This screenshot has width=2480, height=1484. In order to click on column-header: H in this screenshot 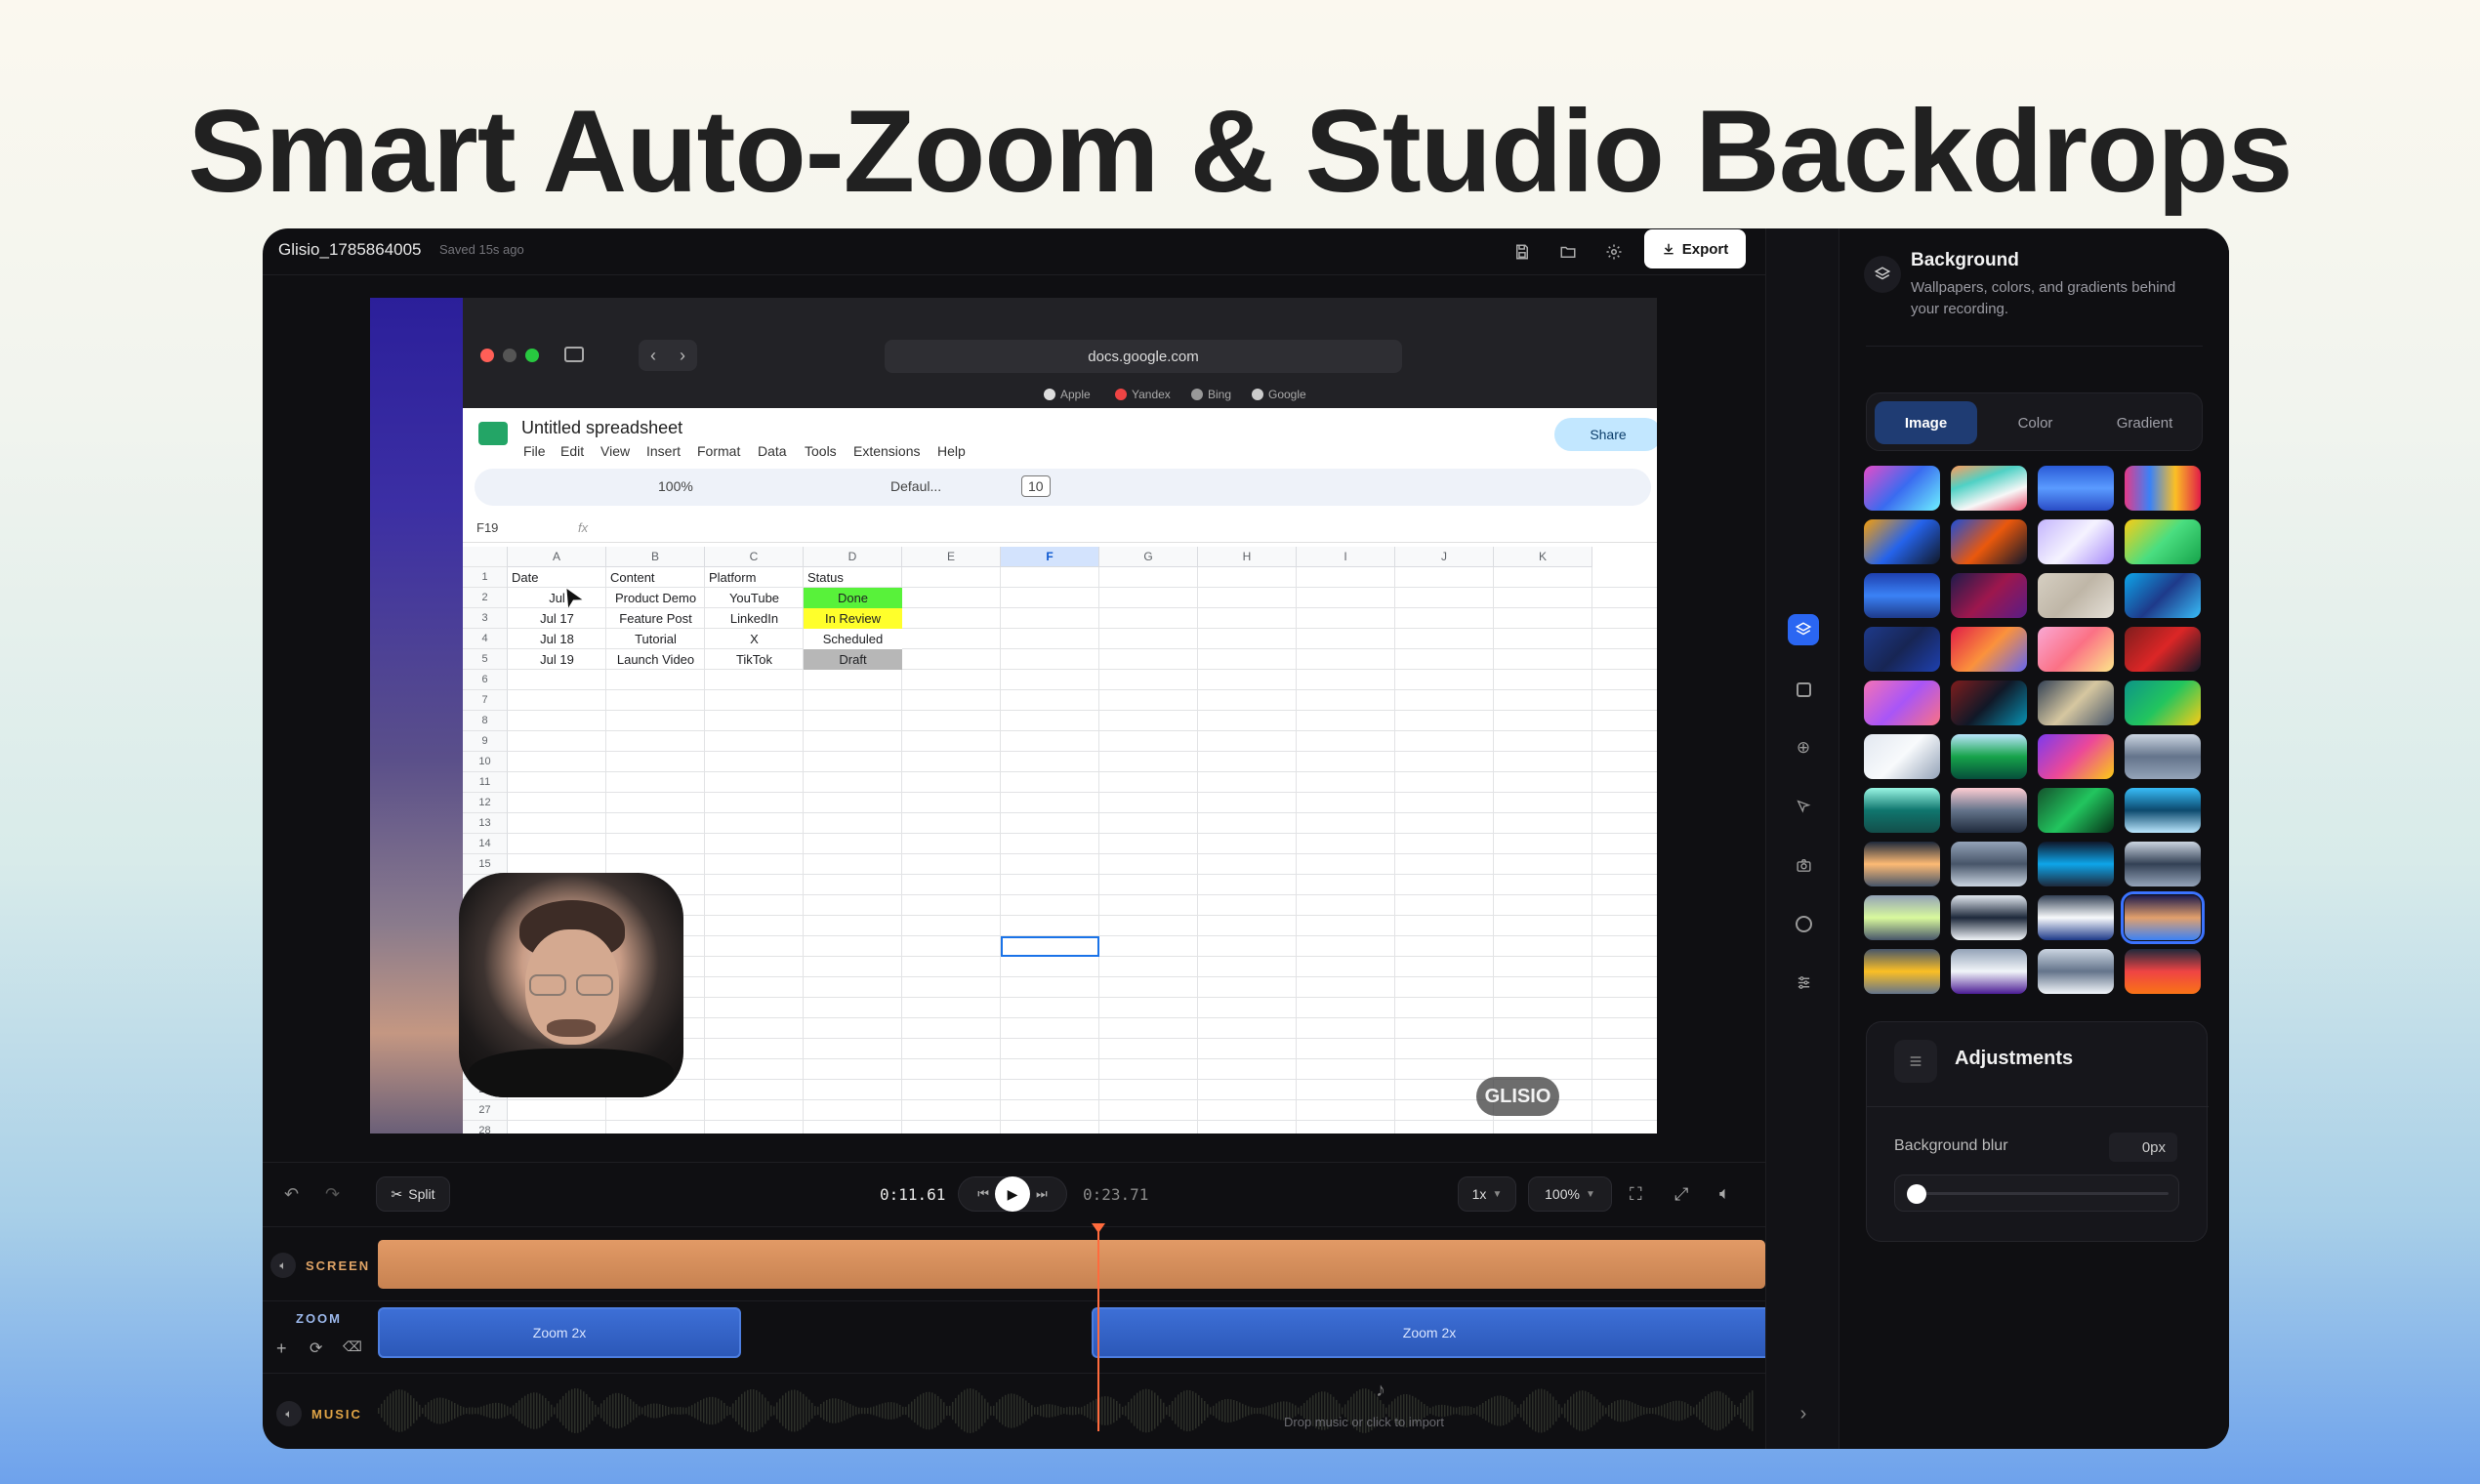, I will do `click(1247, 557)`.